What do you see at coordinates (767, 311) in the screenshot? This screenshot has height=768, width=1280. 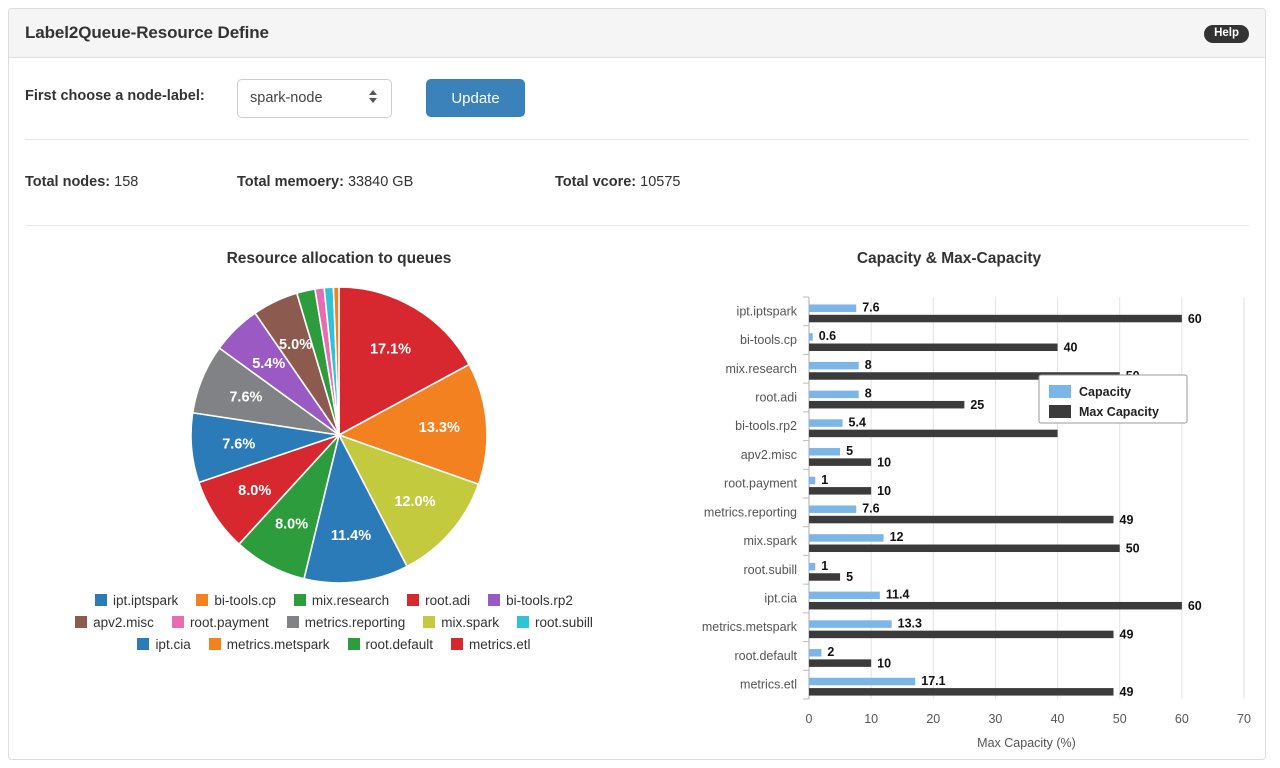 I see `bar-category-label: ipt.iptspark` at bounding box center [767, 311].